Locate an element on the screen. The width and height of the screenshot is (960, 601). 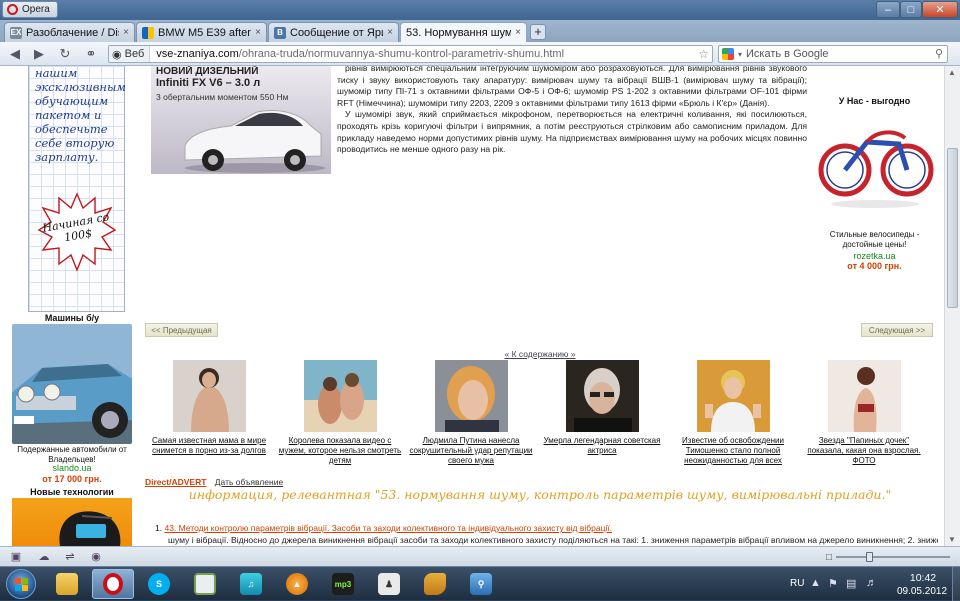
close-window-button: ✕ is located at coordinates (940, 9).